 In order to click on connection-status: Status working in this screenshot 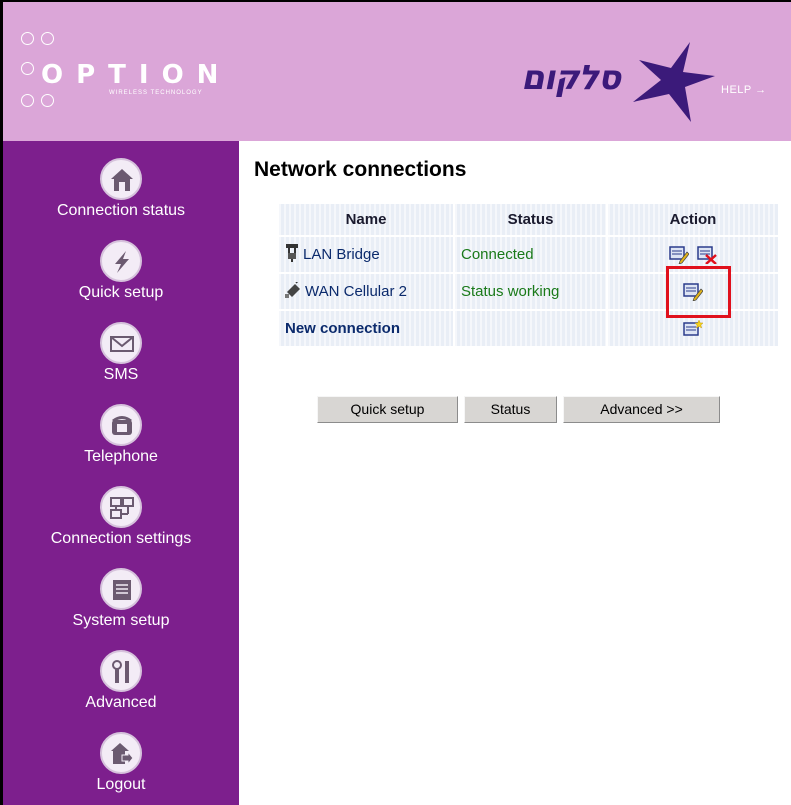, I will do `click(510, 291)`.